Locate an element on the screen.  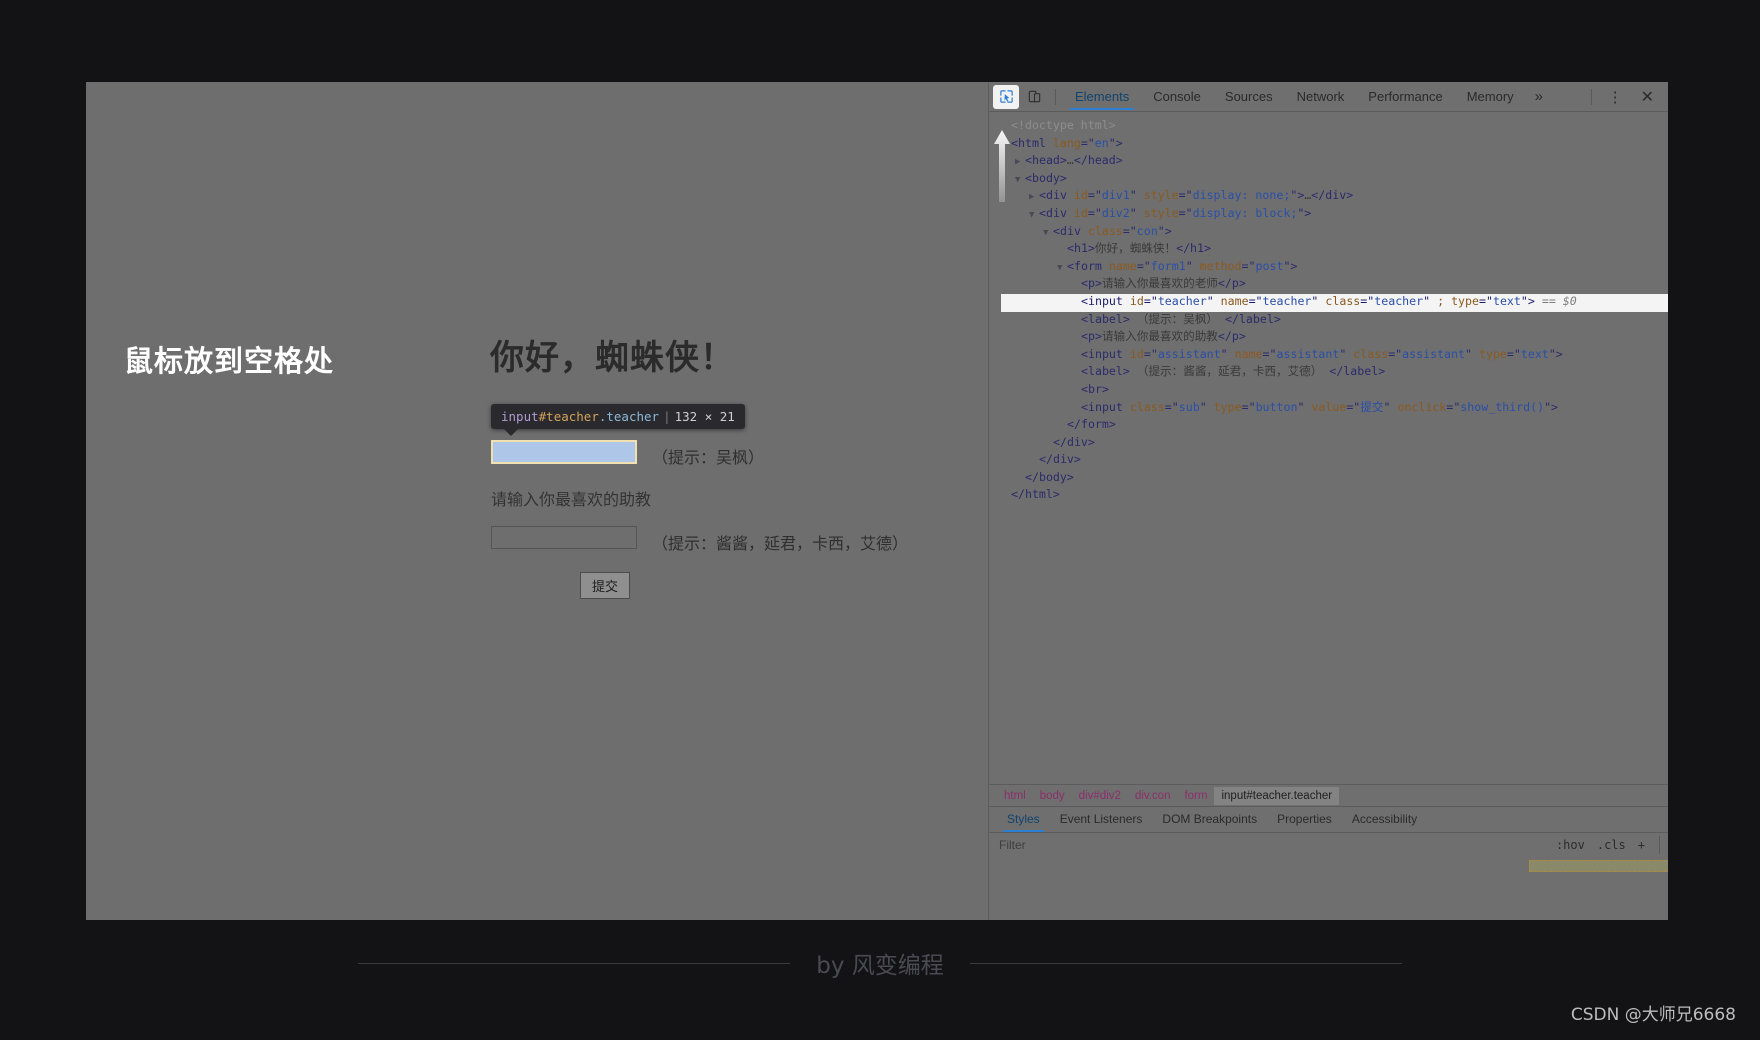
more-tabs-icon: » is located at coordinates (1539, 96).